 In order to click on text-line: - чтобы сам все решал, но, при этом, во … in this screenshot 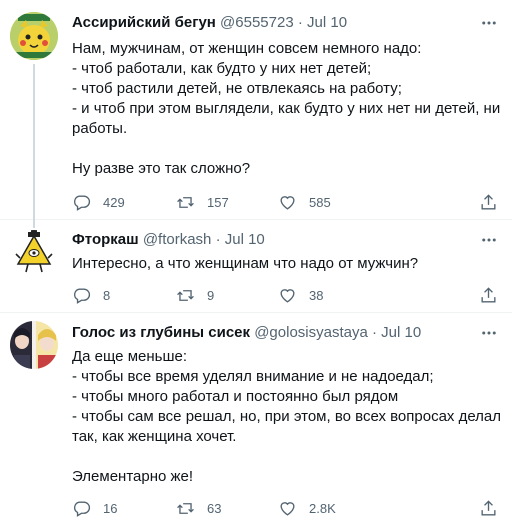, I will do `click(287, 416)`.